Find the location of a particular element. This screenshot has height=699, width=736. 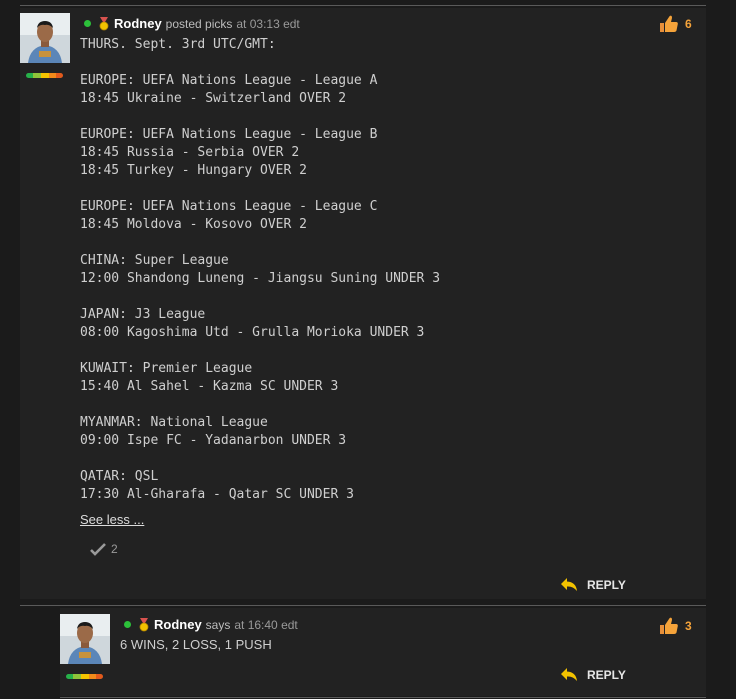

post-header: Rodney posted picks at 03:13 edt is located at coordinates (192, 23).